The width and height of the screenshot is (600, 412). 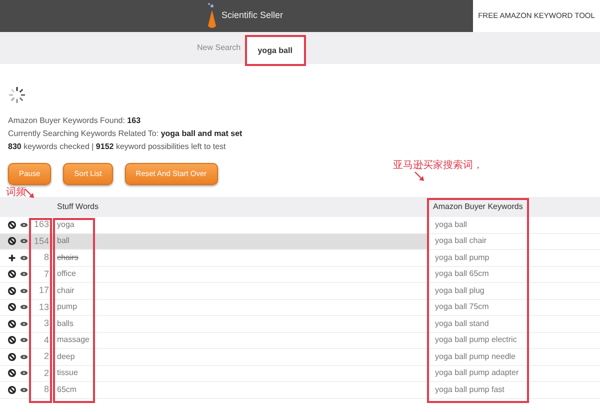 I want to click on status-text: Currently Searching Keywords Related To: yoga ball and mat set, so click(x=126, y=134).